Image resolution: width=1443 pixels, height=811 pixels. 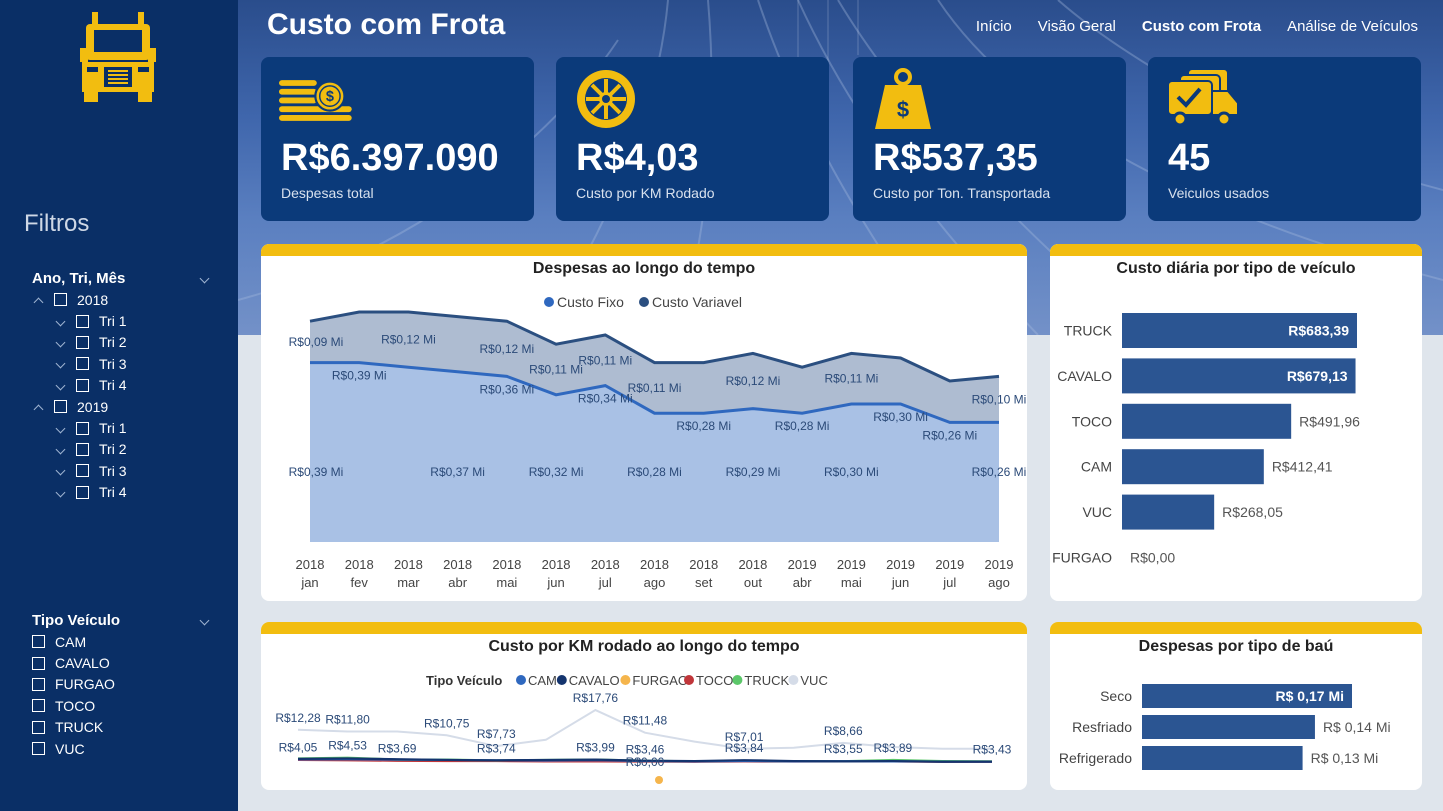 I want to click on bar-value-label: R$ 0,14 Mi, so click(x=1357, y=727).